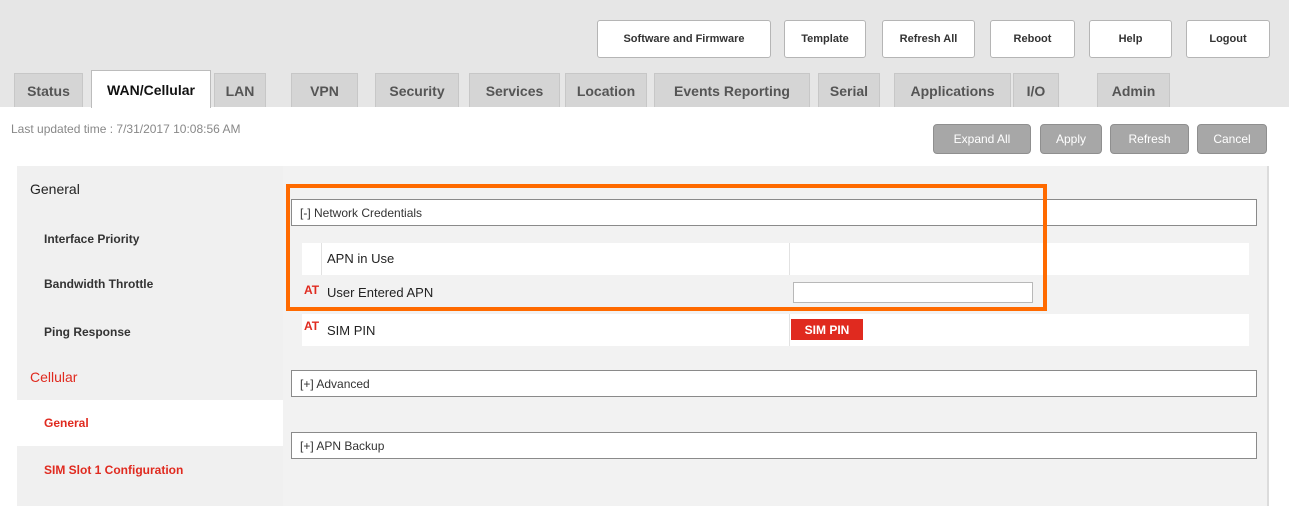 Image resolution: width=1289 pixels, height=506 pixels. I want to click on tab-applications: Applications, so click(952, 90).